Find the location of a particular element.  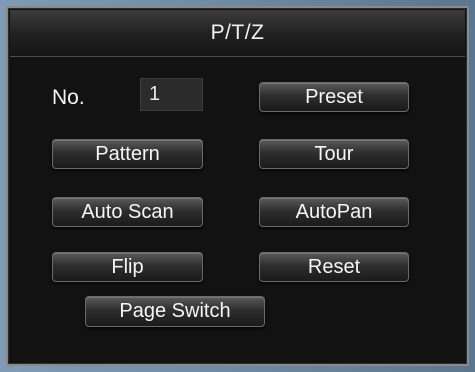

reset-button: Reset is located at coordinates (334, 267).